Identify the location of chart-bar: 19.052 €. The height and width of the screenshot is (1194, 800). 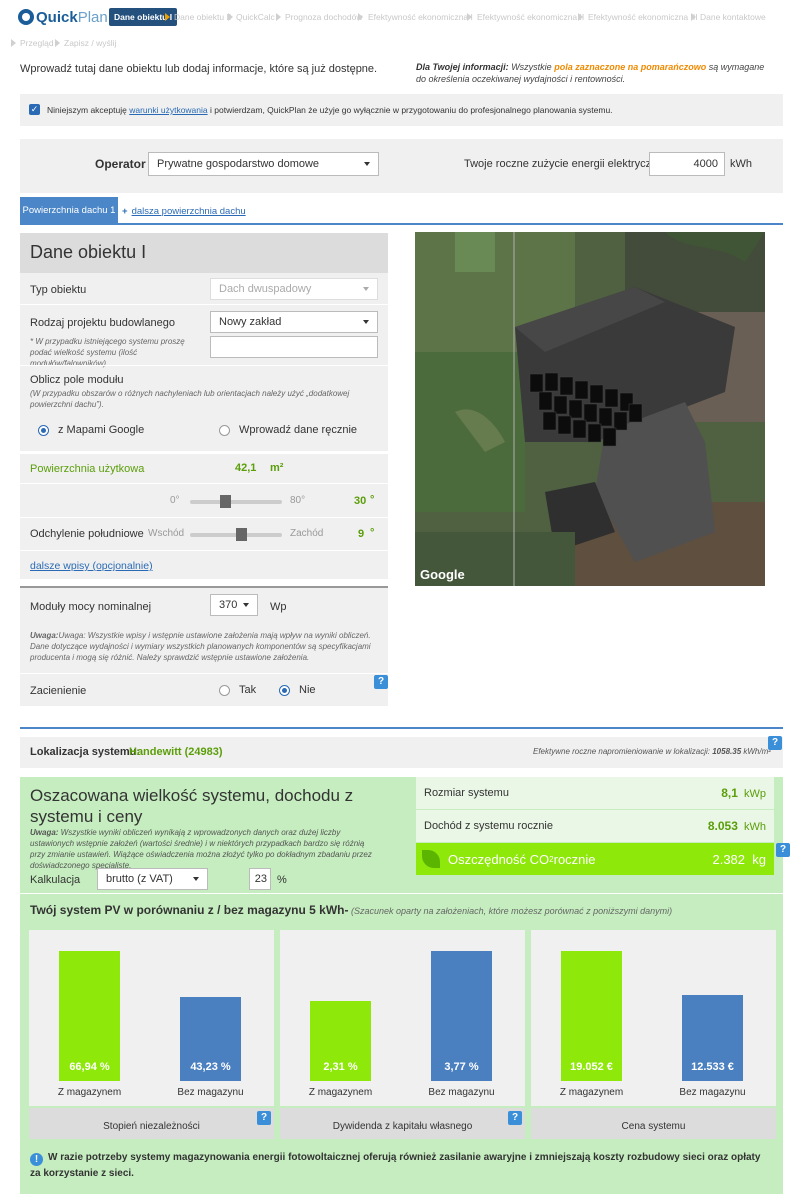
(591, 1016).